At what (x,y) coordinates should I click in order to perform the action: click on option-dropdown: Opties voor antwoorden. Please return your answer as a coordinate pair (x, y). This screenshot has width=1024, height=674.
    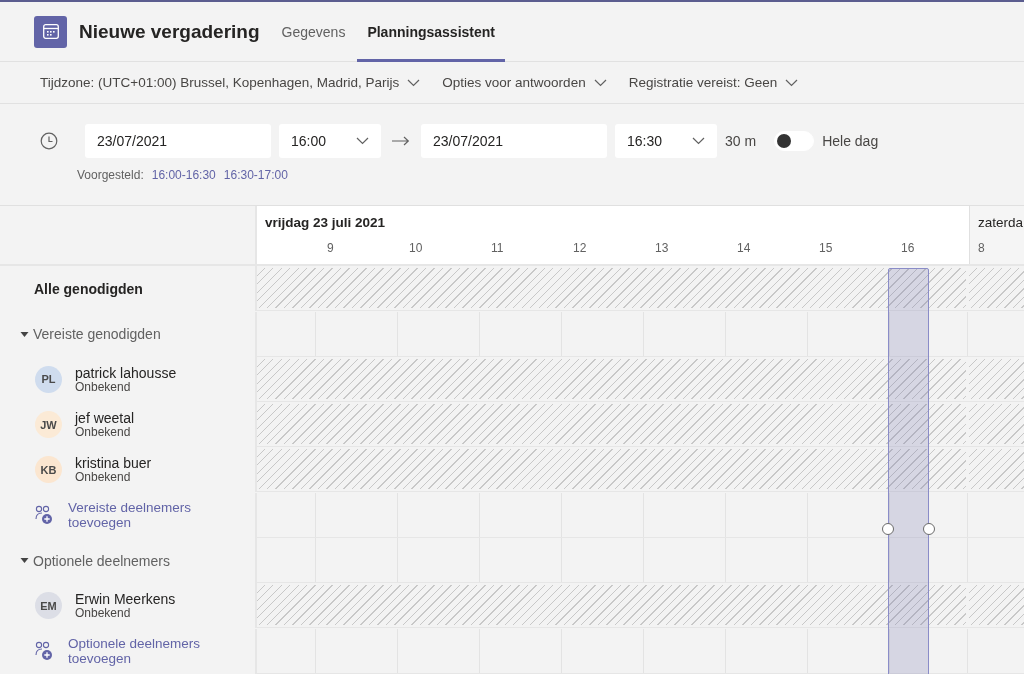
    Looking at the image, I should click on (524, 82).